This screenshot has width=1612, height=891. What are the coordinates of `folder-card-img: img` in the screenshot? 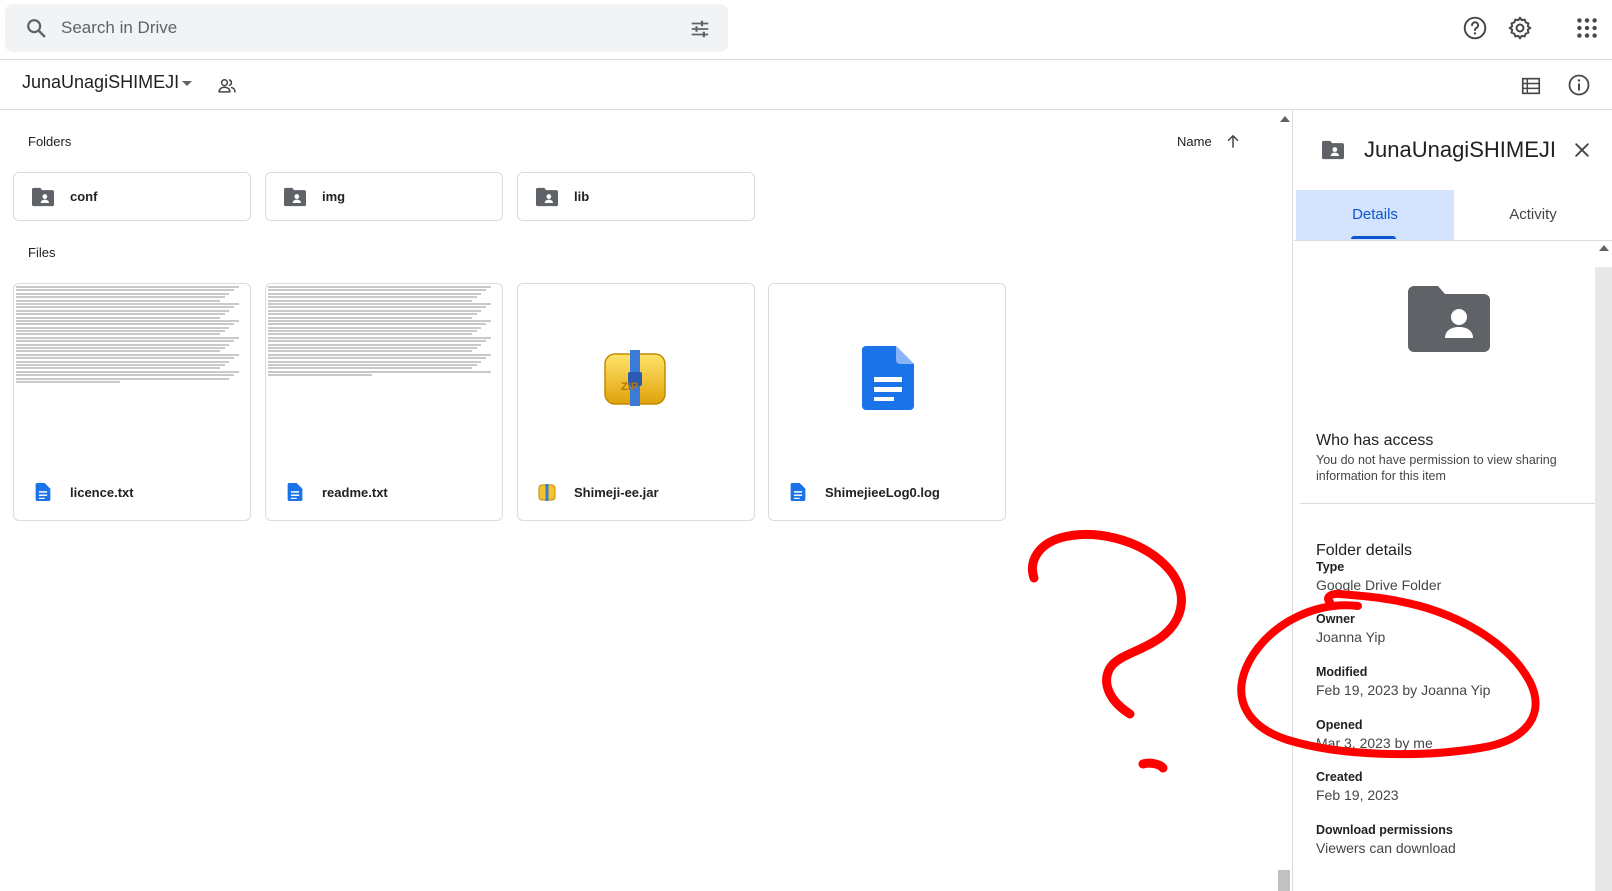 It's located at (384, 196).